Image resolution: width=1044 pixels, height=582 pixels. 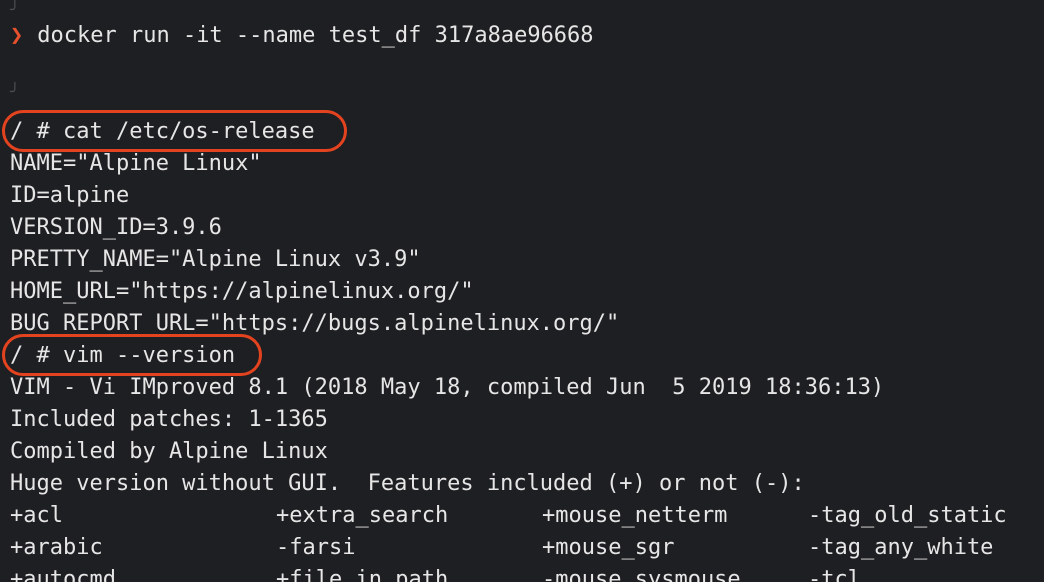 I want to click on highlight-outline-cat, so click(x=174, y=131).